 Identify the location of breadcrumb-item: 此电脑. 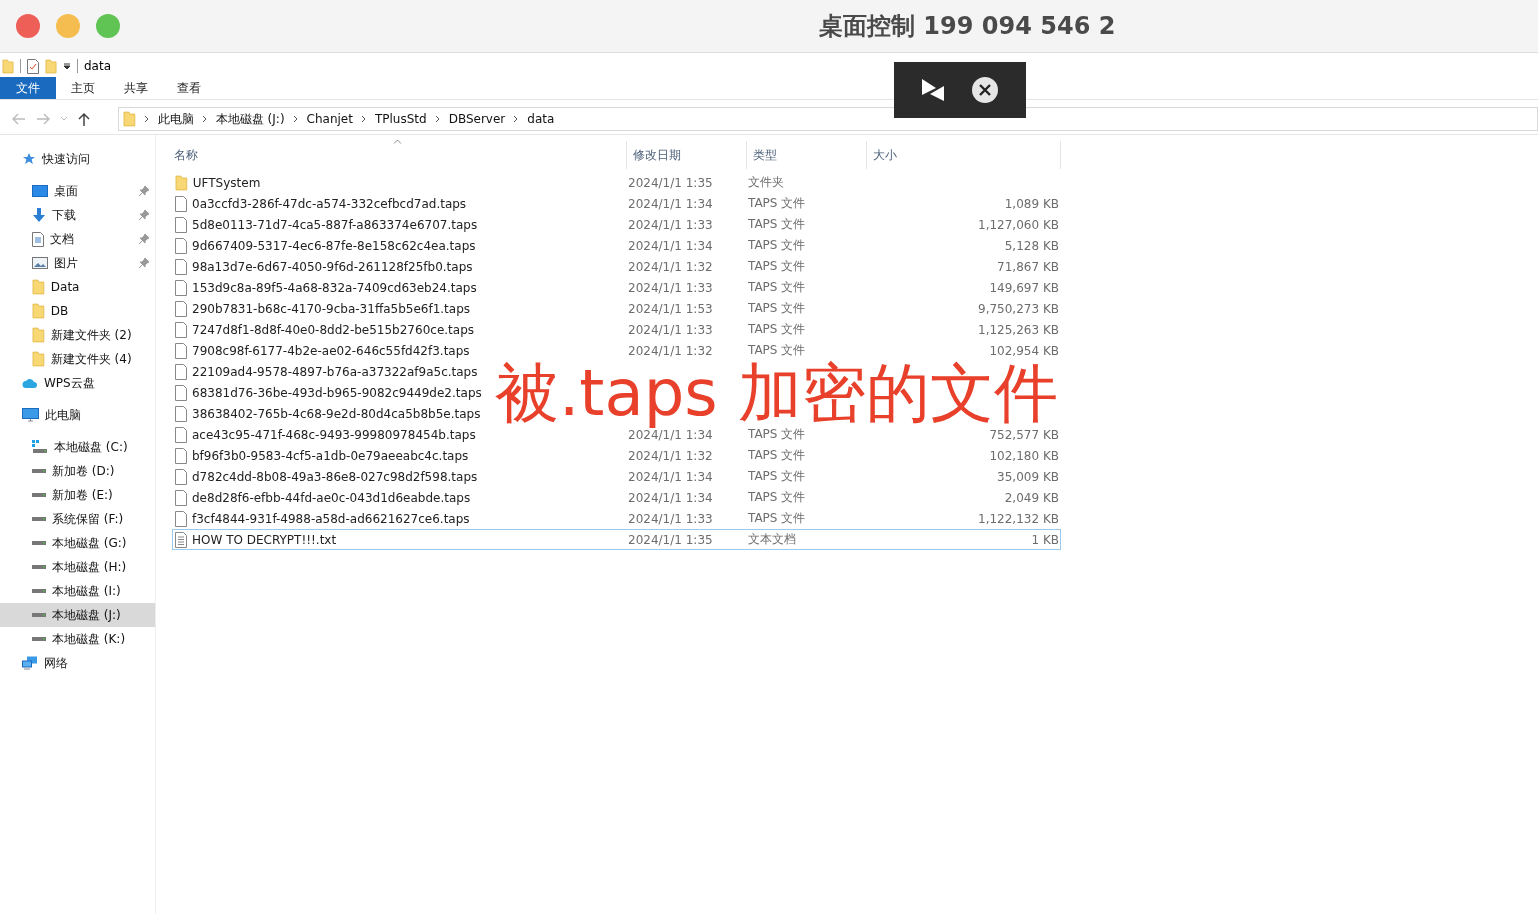
(175, 119).